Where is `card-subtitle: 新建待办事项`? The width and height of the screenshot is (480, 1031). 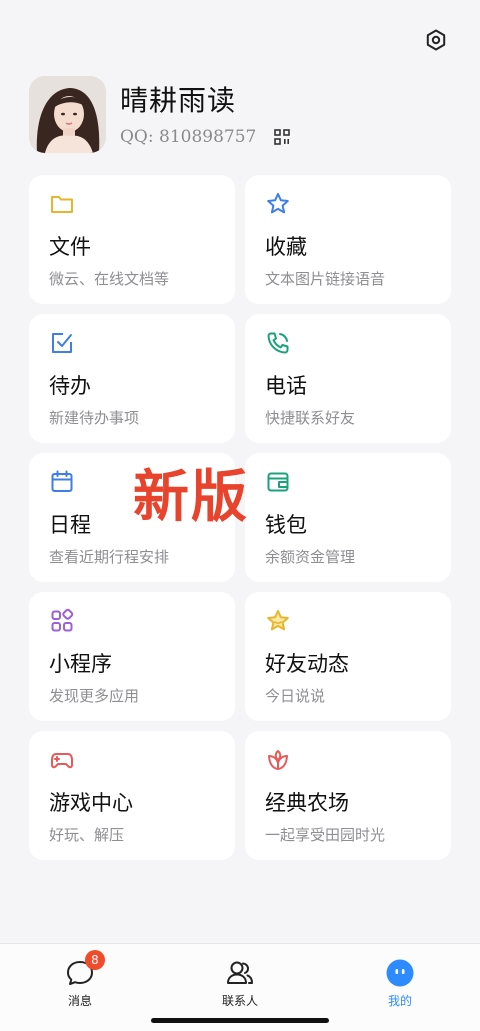
card-subtitle: 新建待办事项 is located at coordinates (94, 418).